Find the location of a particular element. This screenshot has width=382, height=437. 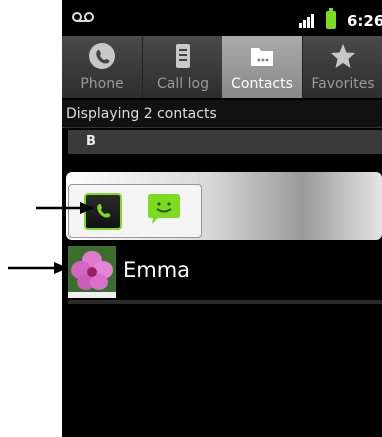

contacts-count: Displaying 2 contacts is located at coordinates (222, 114).